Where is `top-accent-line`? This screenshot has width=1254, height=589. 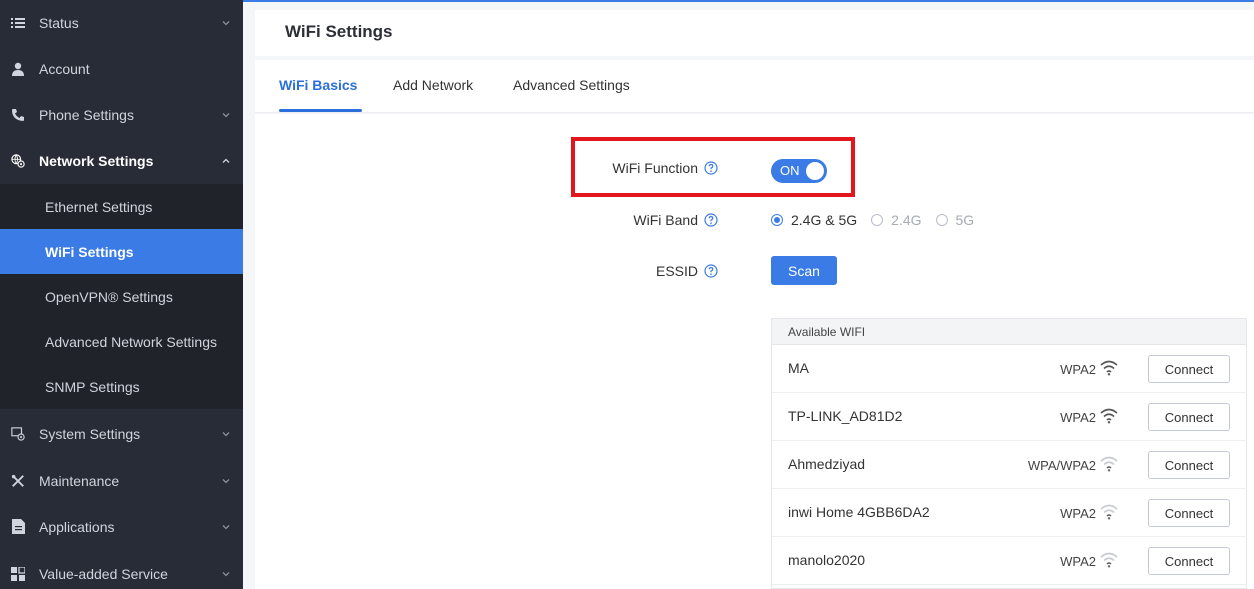 top-accent-line is located at coordinates (748, 1).